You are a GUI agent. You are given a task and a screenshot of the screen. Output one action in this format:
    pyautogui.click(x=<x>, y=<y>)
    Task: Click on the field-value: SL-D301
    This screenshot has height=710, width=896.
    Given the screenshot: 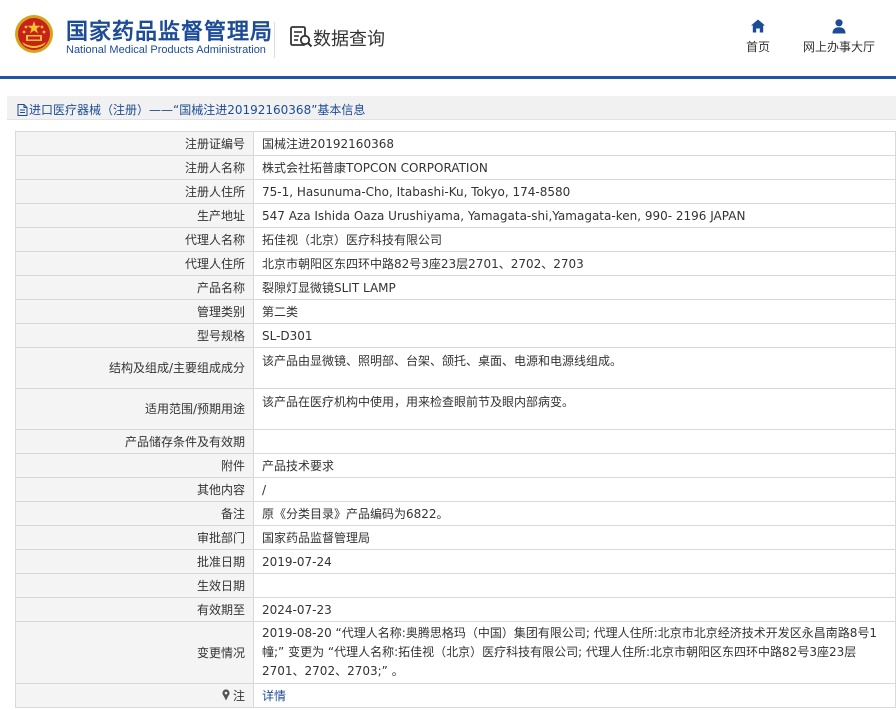 What is the action you would take?
    pyautogui.click(x=574, y=335)
    